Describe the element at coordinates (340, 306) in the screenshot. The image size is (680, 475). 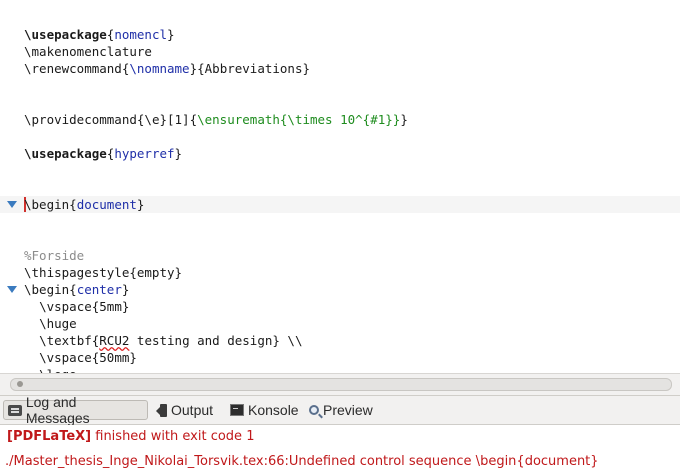
I see `code-line: \vspace{5mm}` at that location.